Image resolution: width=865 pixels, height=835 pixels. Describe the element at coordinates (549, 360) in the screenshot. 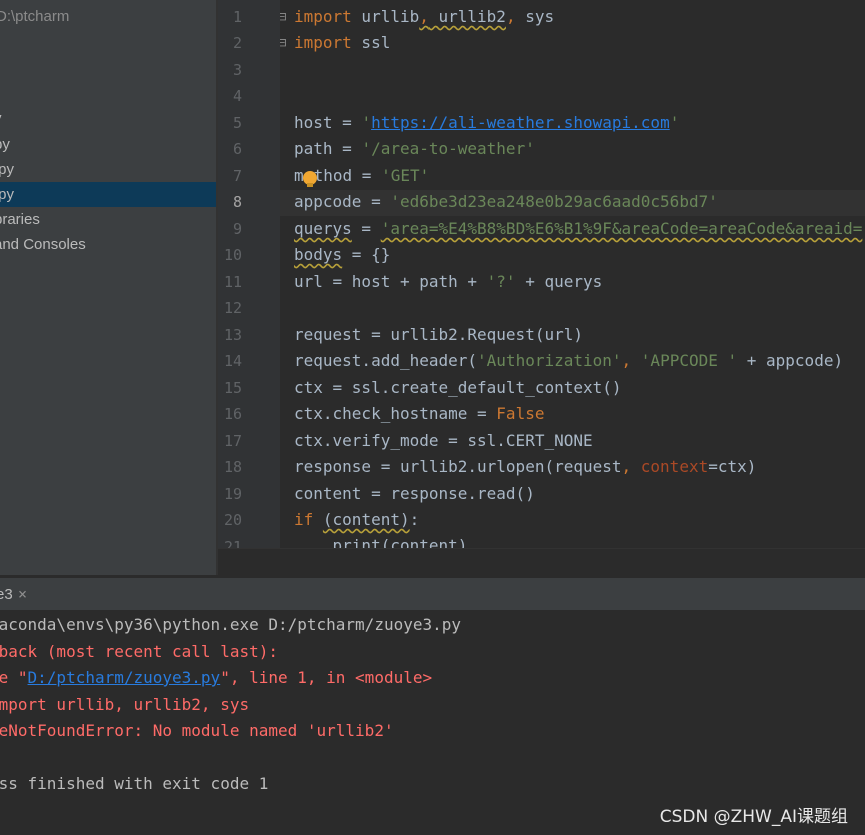

I see `string-literal: 'Authorization'` at that location.